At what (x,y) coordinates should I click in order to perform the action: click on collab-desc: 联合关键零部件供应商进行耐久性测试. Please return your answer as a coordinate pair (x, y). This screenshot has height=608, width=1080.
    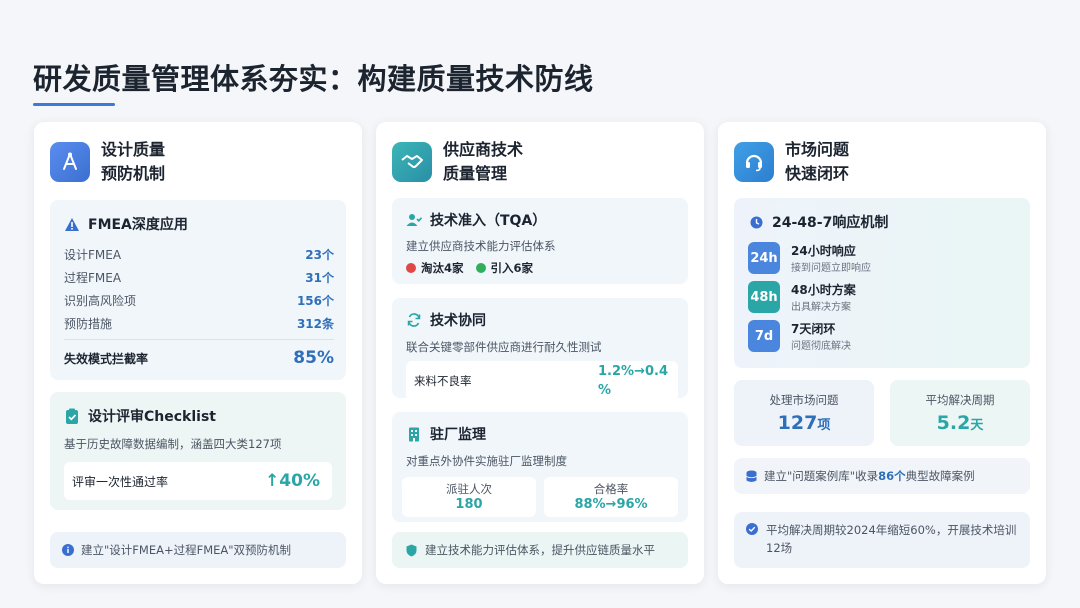
    Looking at the image, I should click on (504, 347).